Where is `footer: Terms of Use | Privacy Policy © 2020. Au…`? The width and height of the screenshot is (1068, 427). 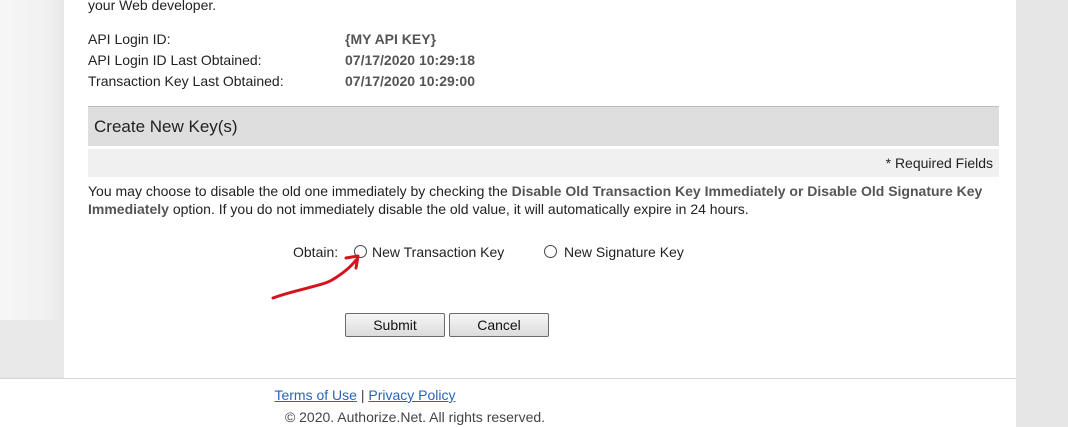
footer: Terms of Use | Privacy Policy © 2020. Au… is located at coordinates (508, 402).